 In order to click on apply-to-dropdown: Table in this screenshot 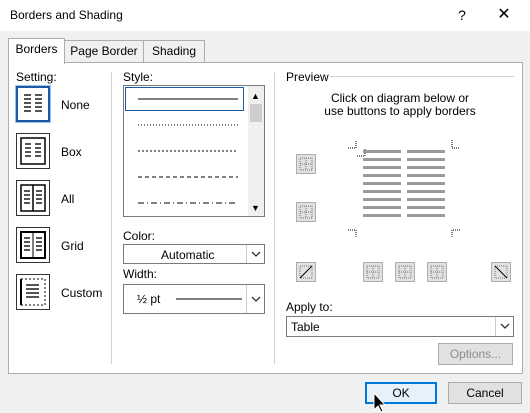, I will do `click(400, 326)`.